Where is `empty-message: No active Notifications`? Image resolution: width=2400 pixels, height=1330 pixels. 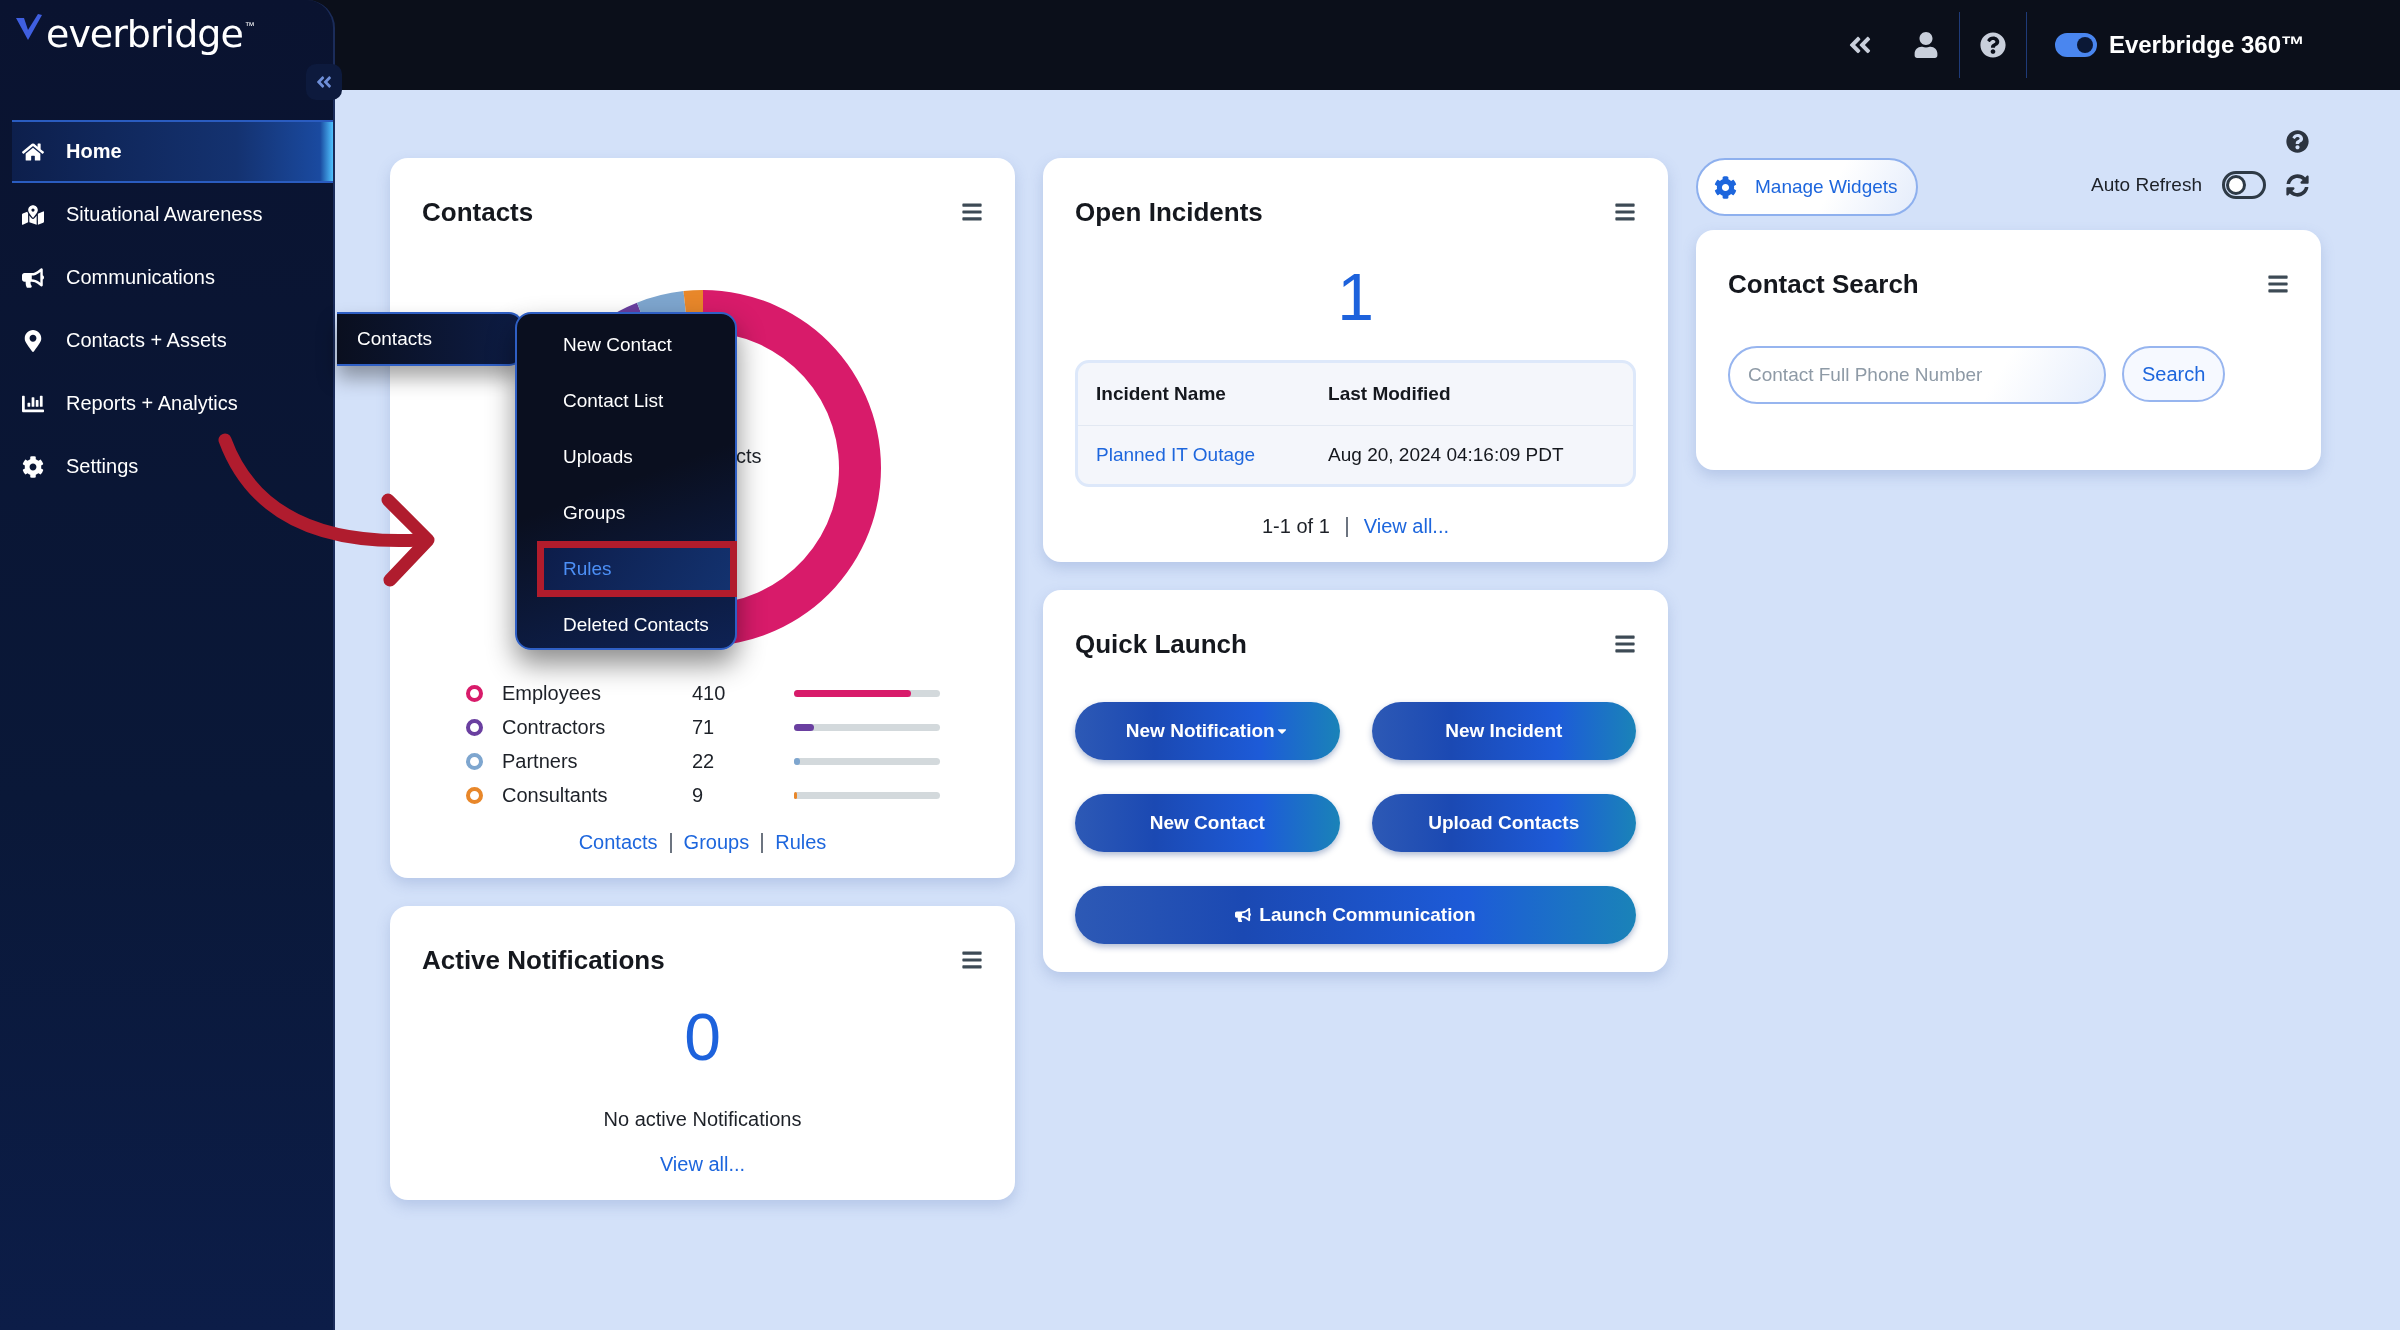 empty-message: No active Notifications is located at coordinates (702, 1119).